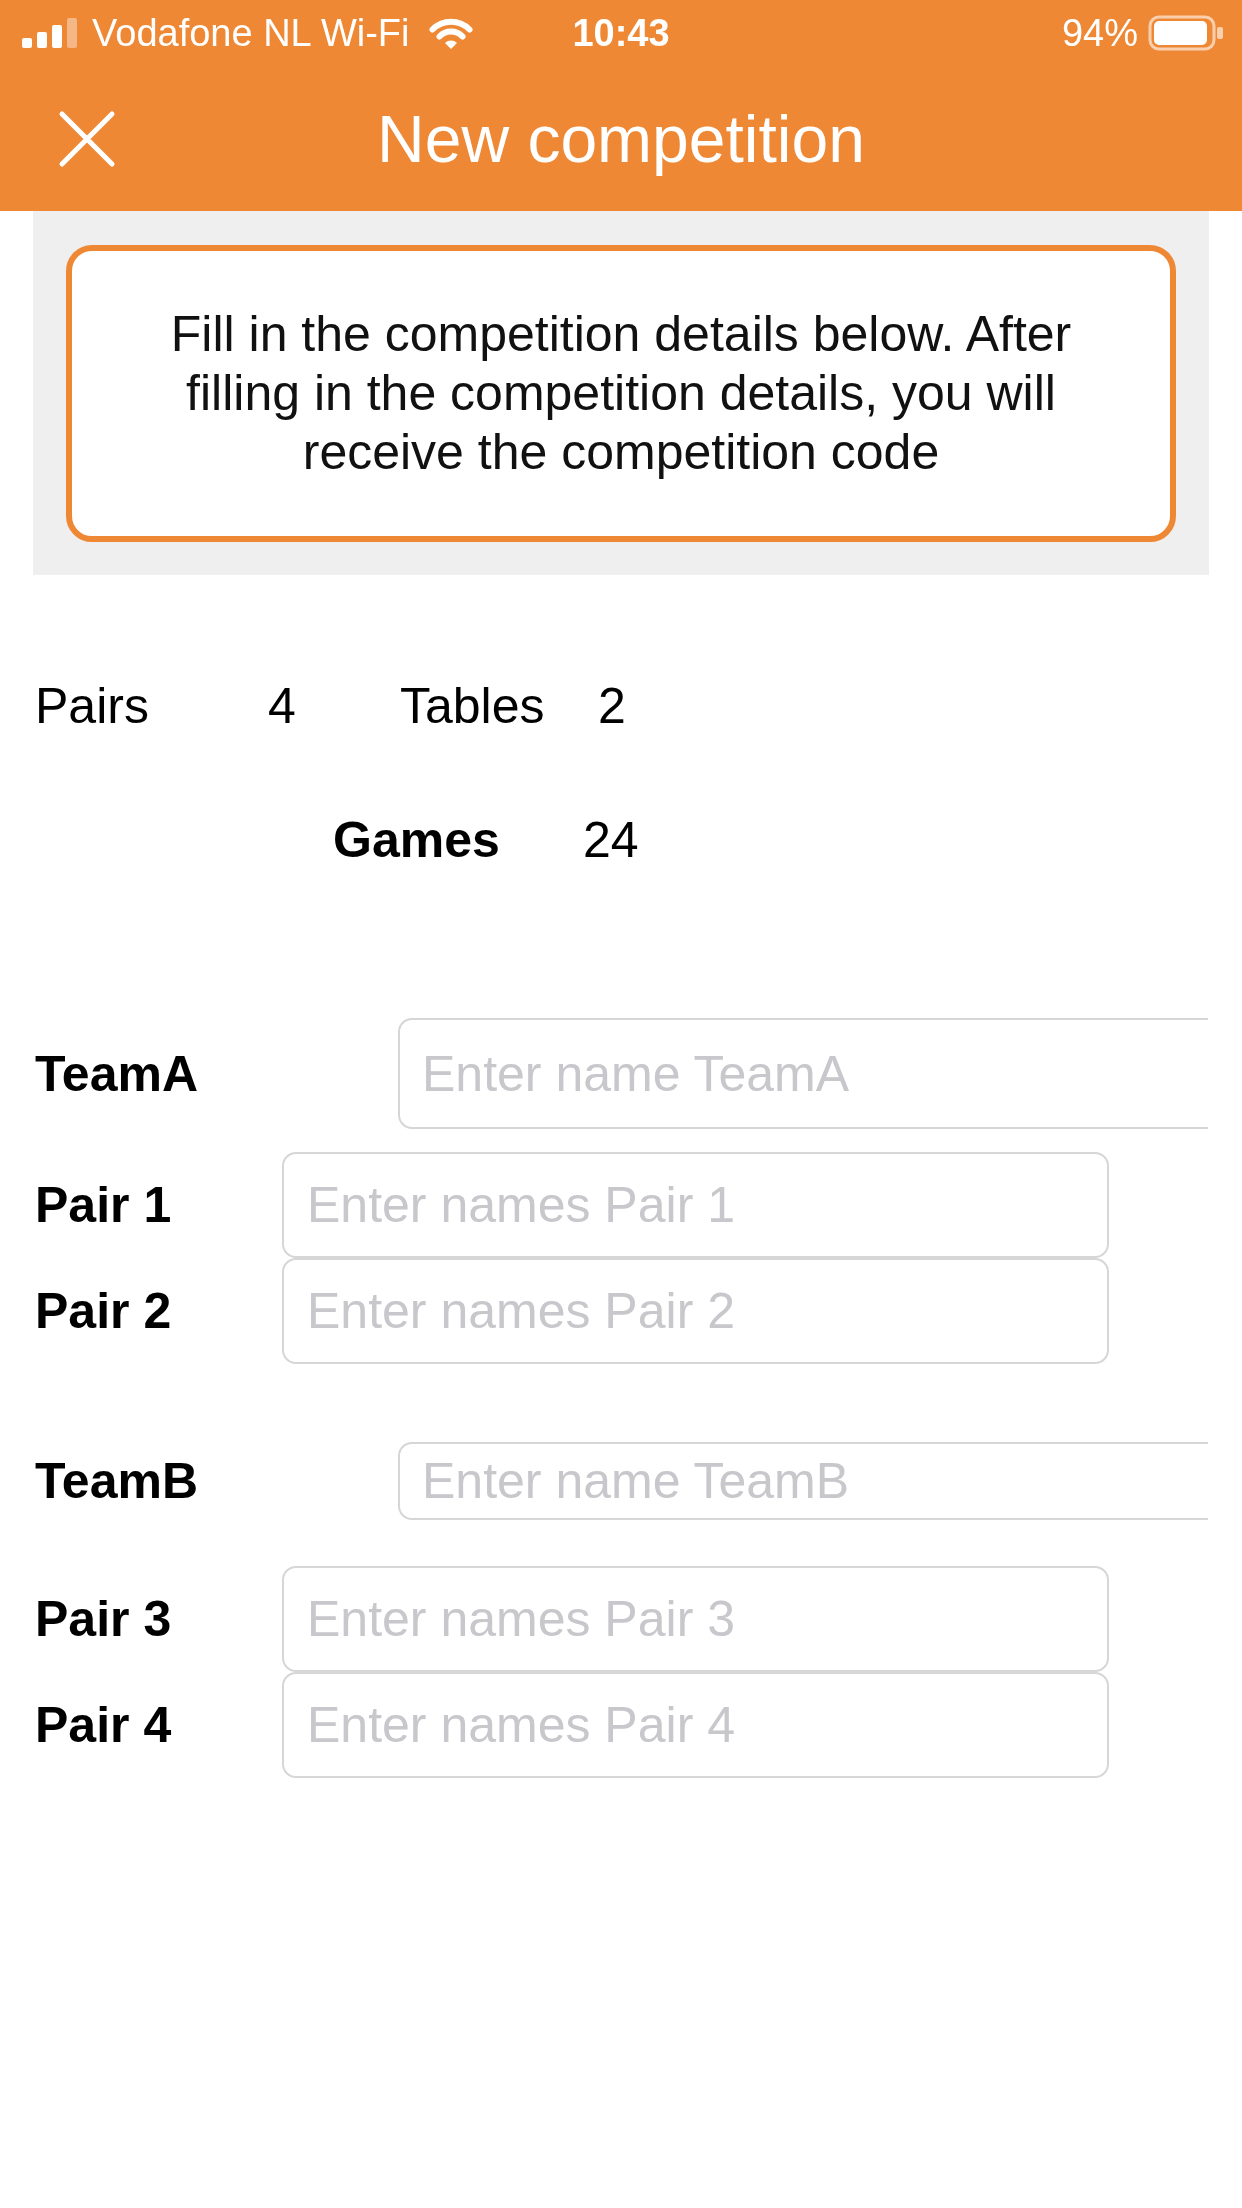  I want to click on pair-label: Pair 2, so click(104, 1311).